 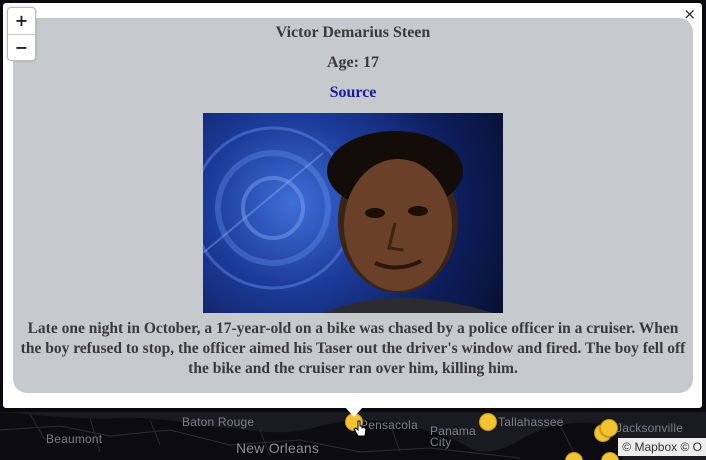 What do you see at coordinates (278, 448) in the screenshot?
I see `city-label-new-orleans: New Orleans` at bounding box center [278, 448].